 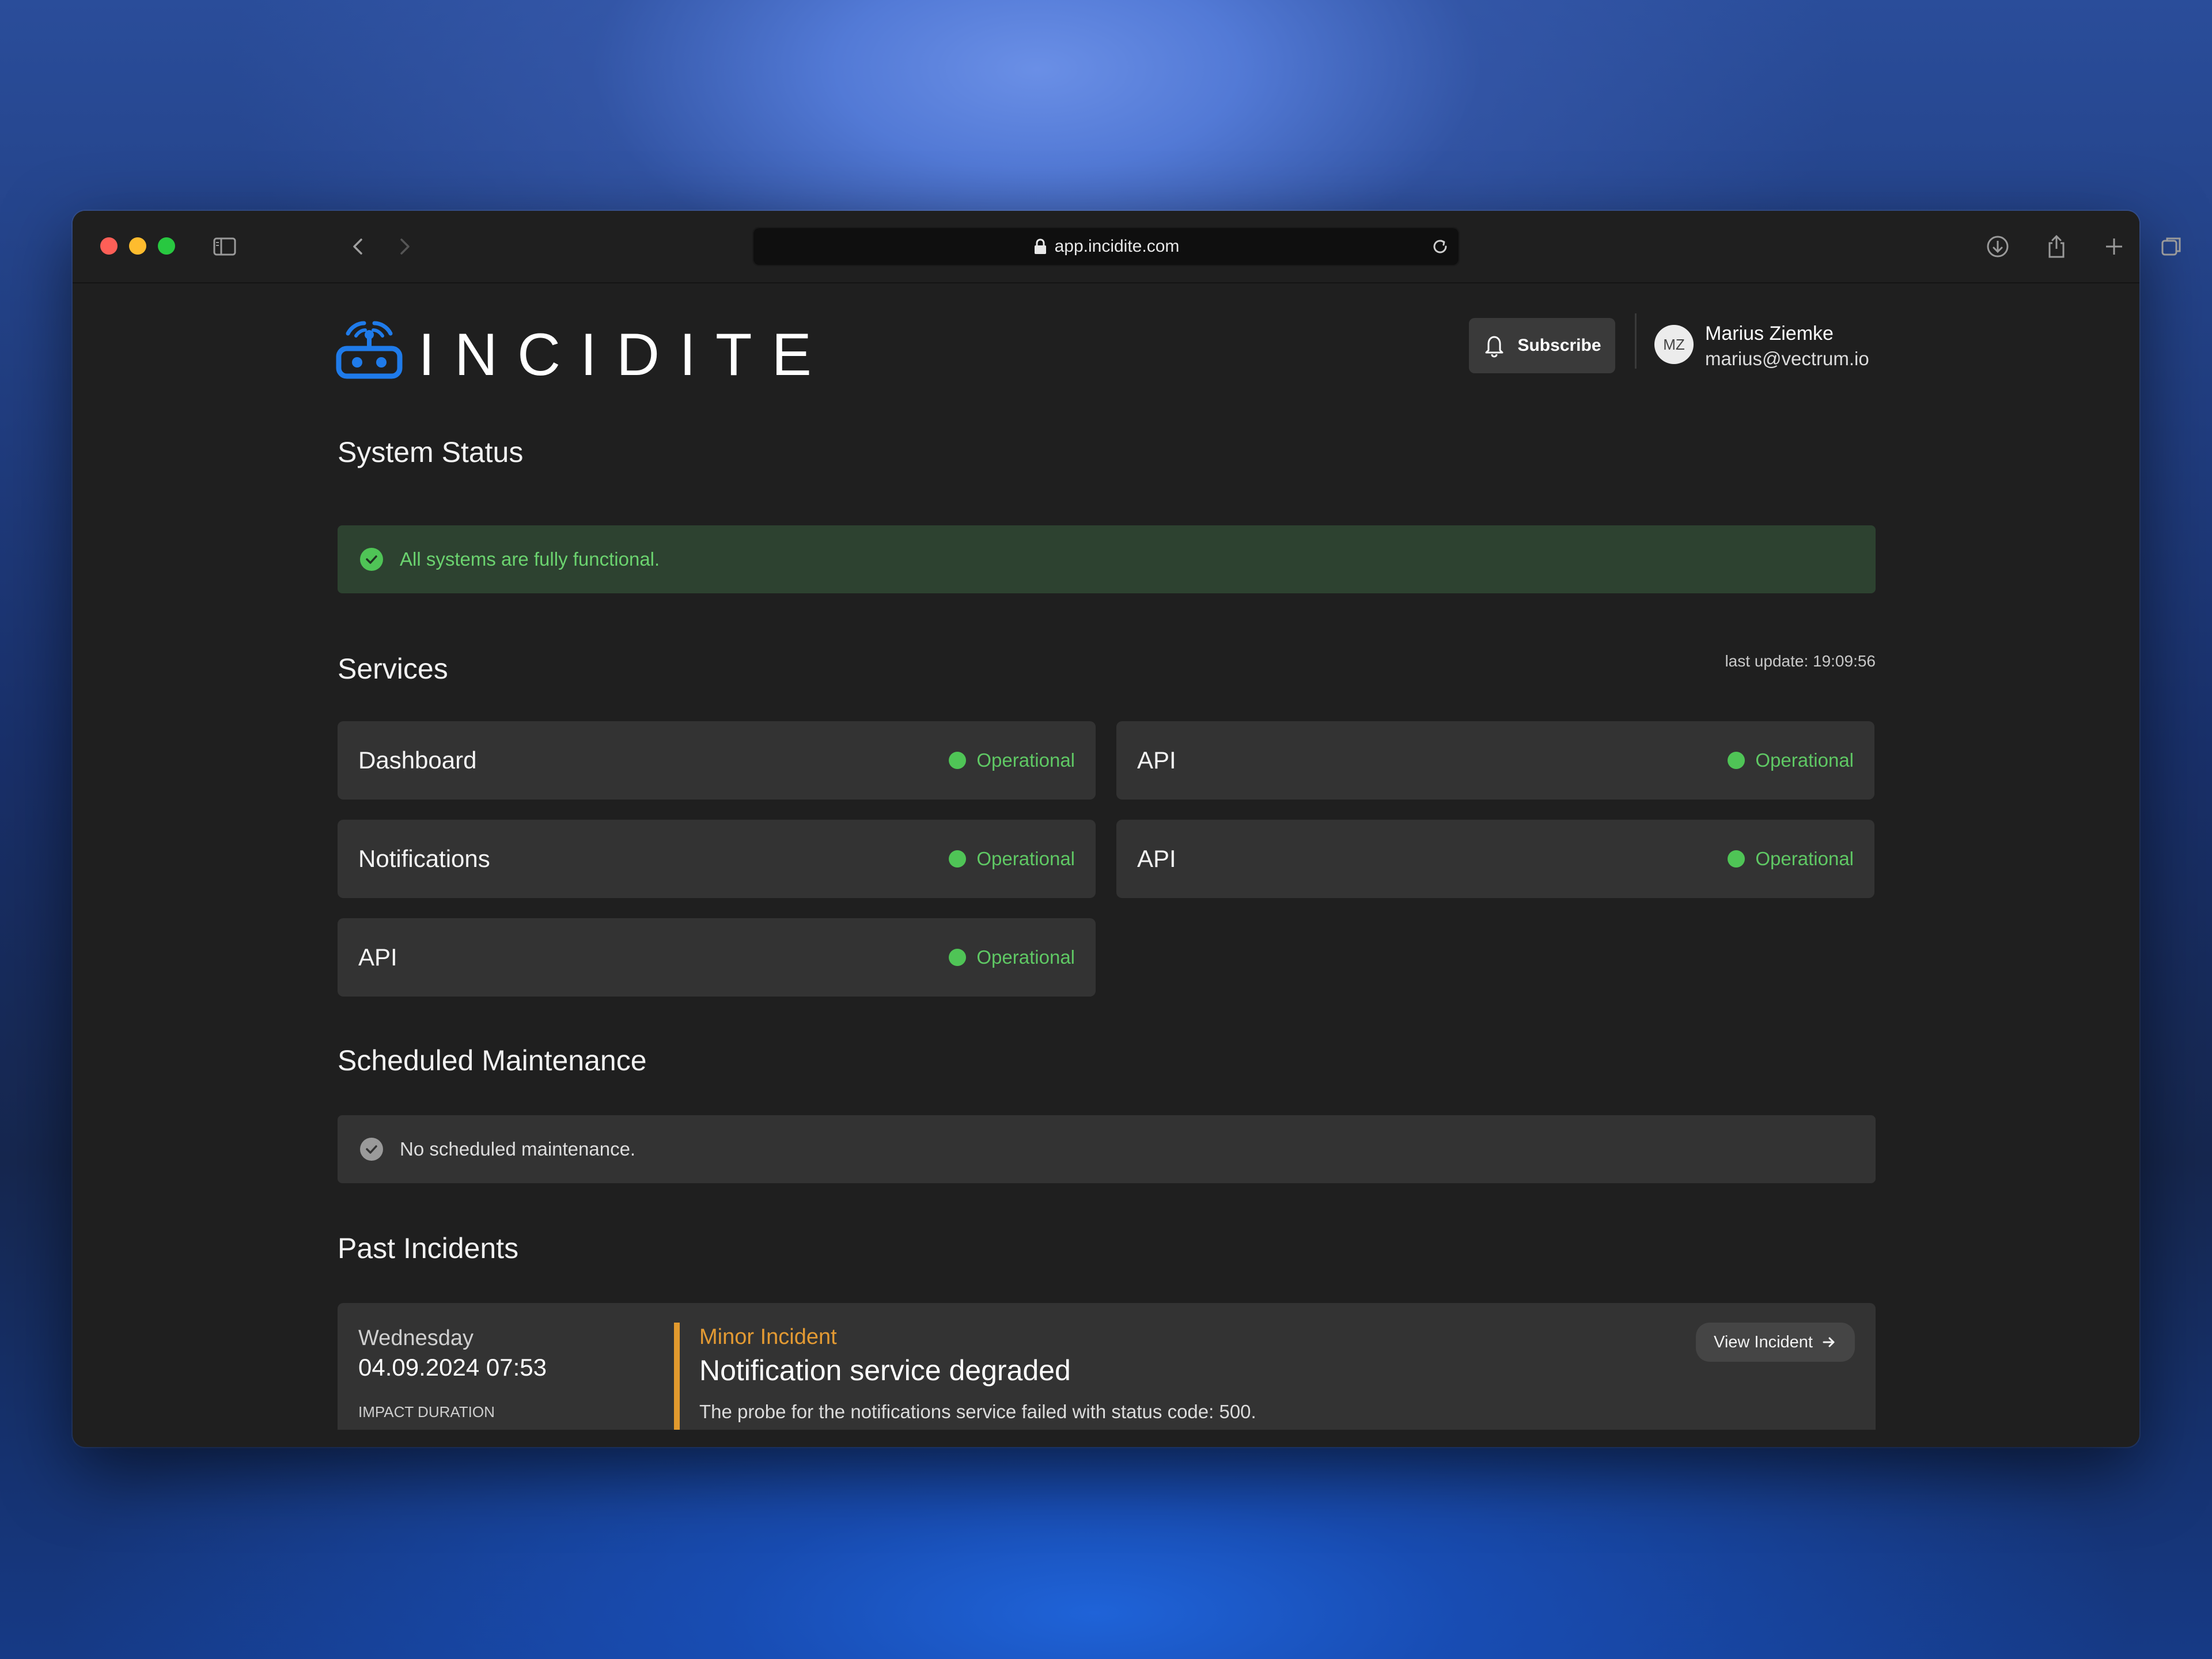 I want to click on arrow-right-icon, so click(x=1829, y=1342).